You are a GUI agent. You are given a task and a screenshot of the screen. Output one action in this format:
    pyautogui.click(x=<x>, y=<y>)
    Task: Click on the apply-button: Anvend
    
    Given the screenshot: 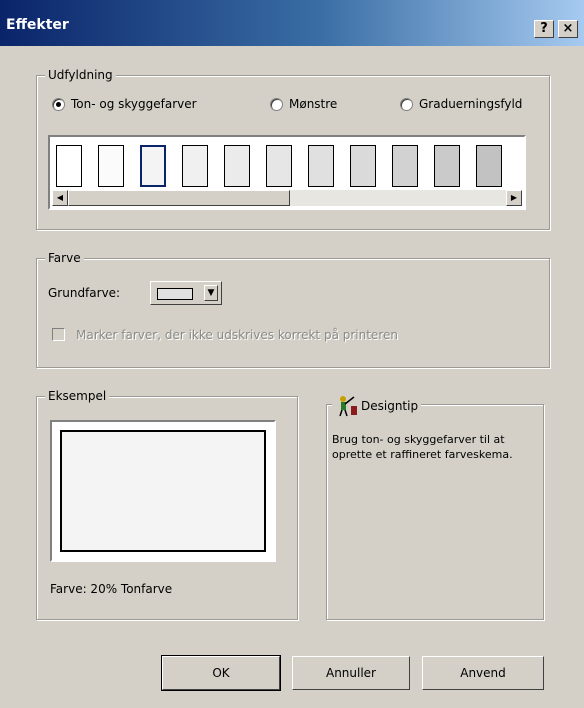 What is the action you would take?
    pyautogui.click(x=483, y=673)
    